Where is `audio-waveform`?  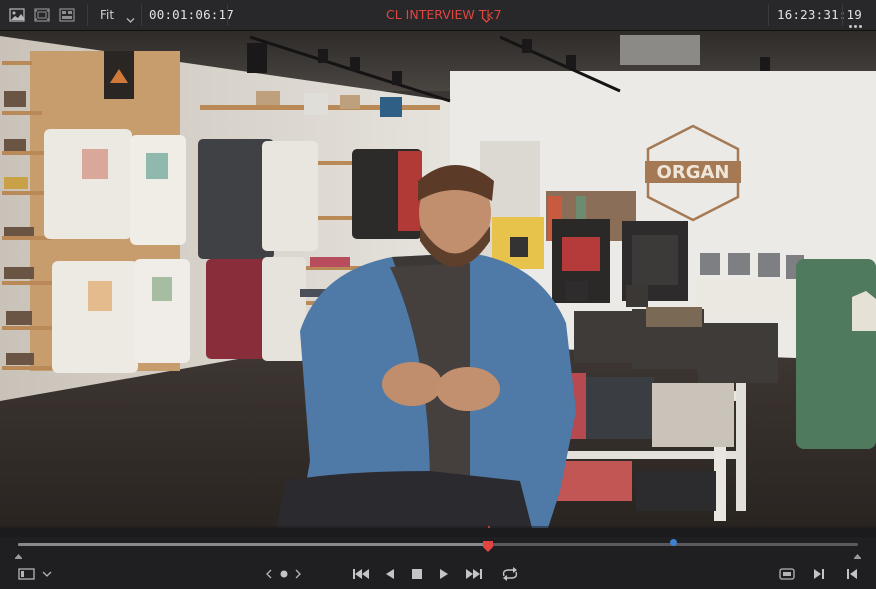
audio-waveform is located at coordinates (438, 527).